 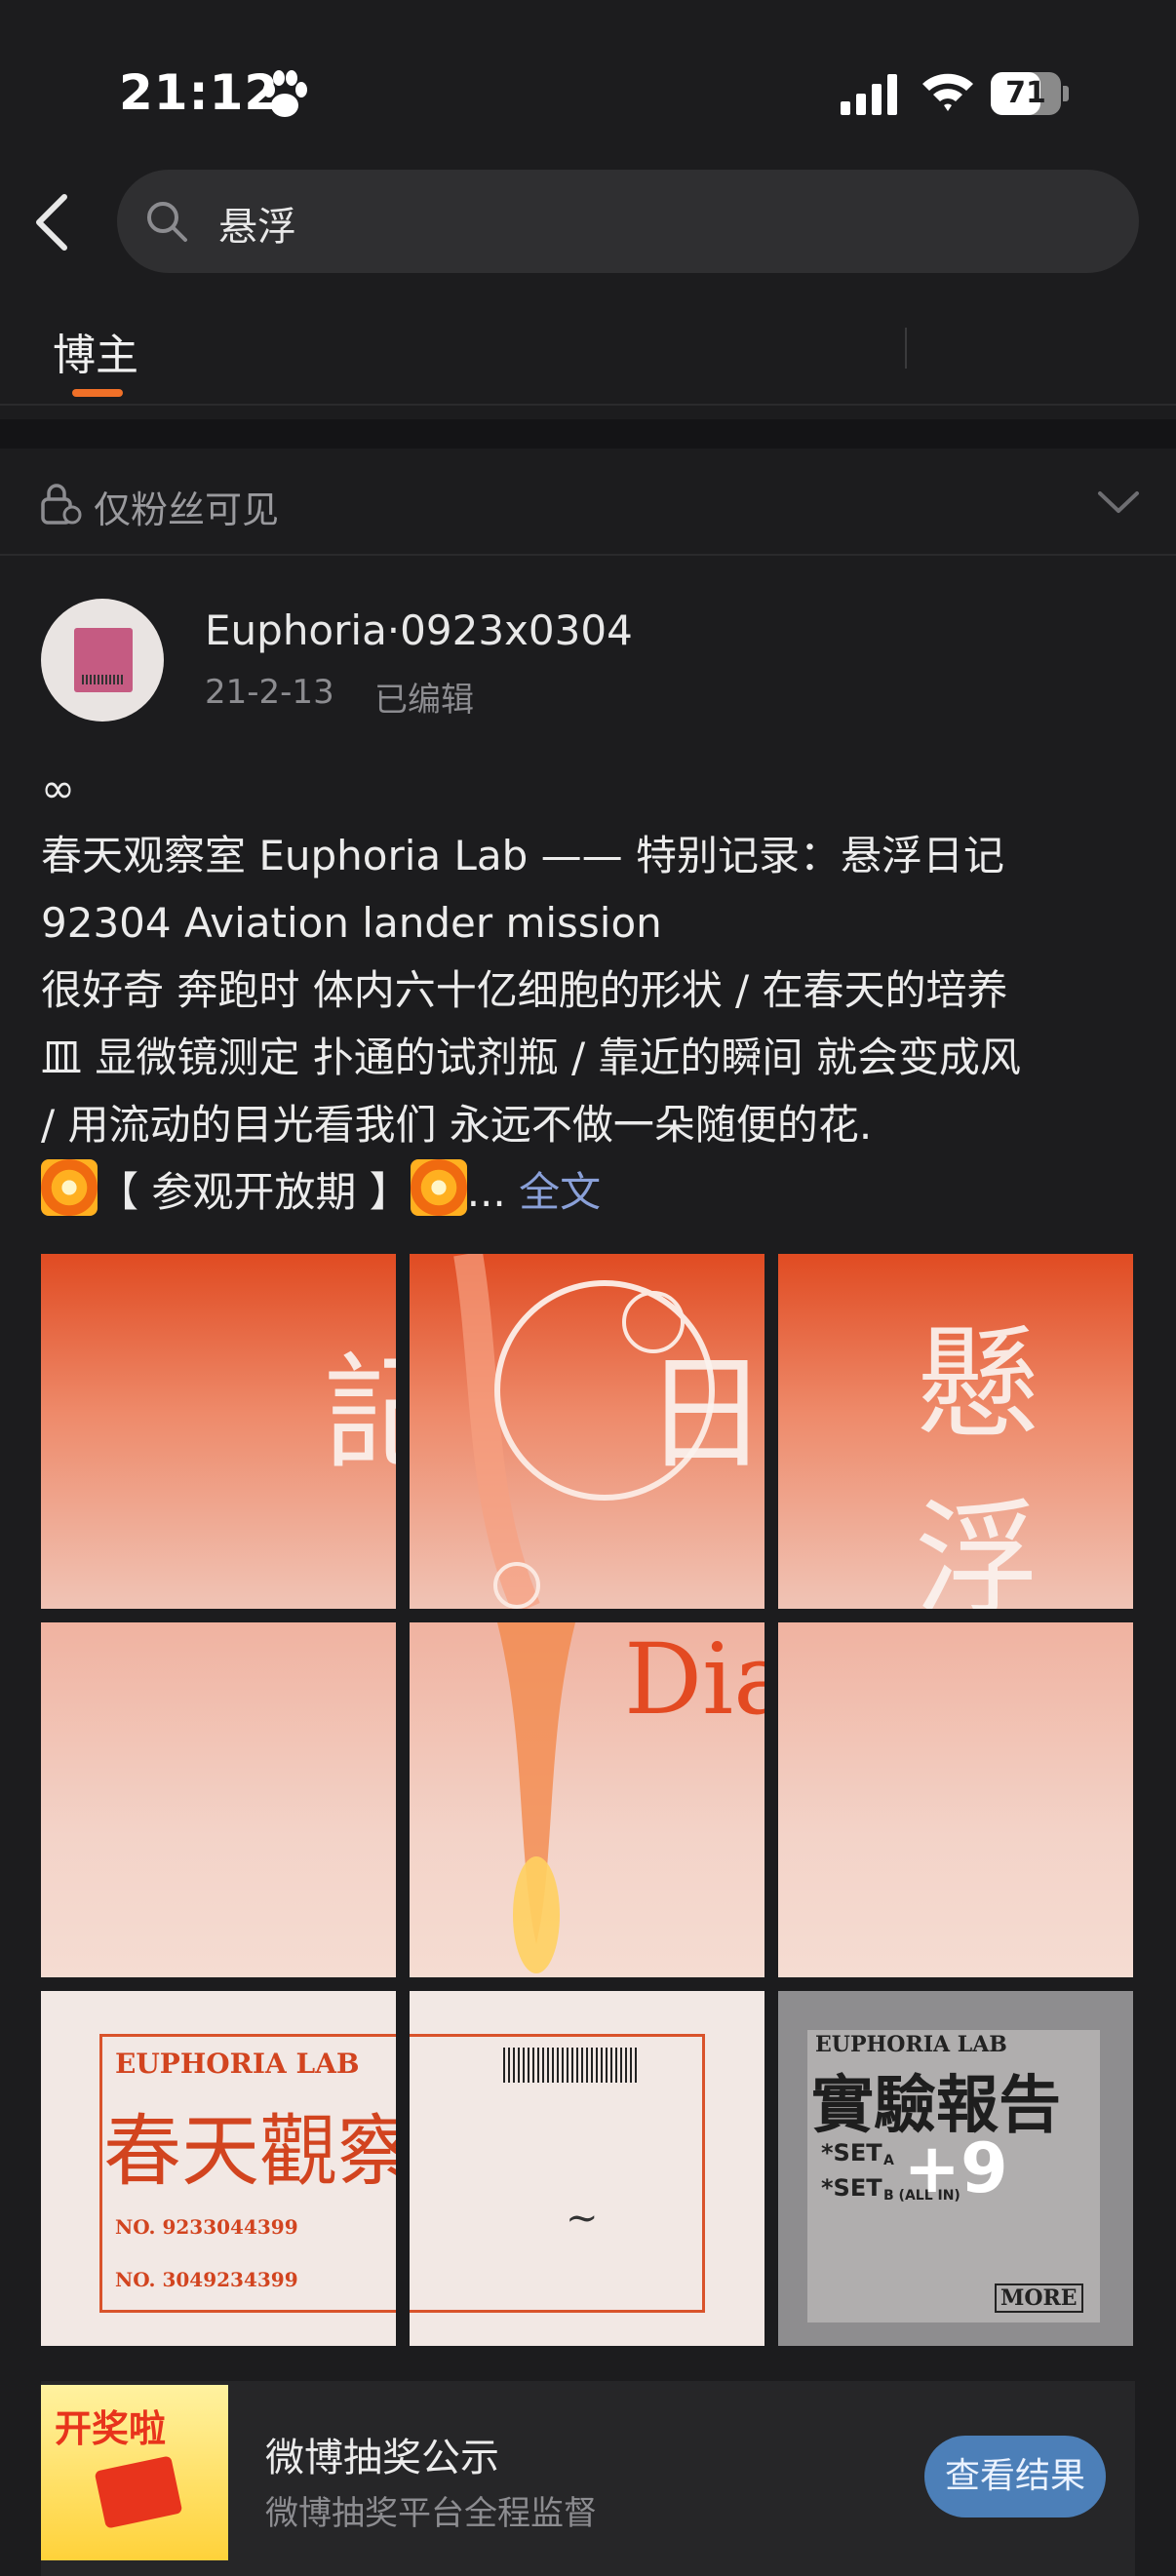 What do you see at coordinates (906, 348) in the screenshot?
I see `tab-divider` at bounding box center [906, 348].